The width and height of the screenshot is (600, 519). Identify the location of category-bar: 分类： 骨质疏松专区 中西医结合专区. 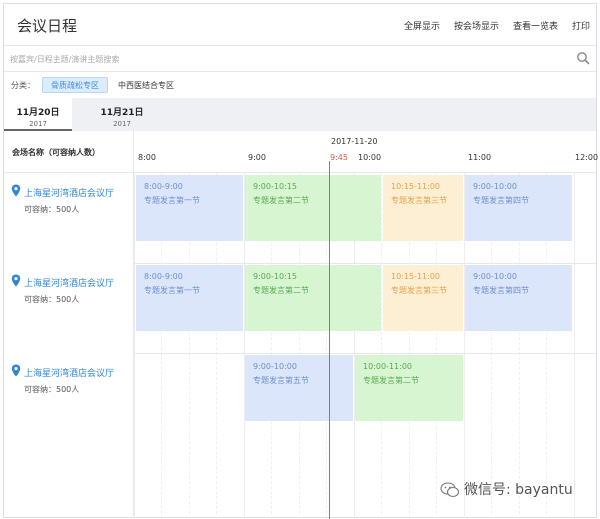
(300, 85).